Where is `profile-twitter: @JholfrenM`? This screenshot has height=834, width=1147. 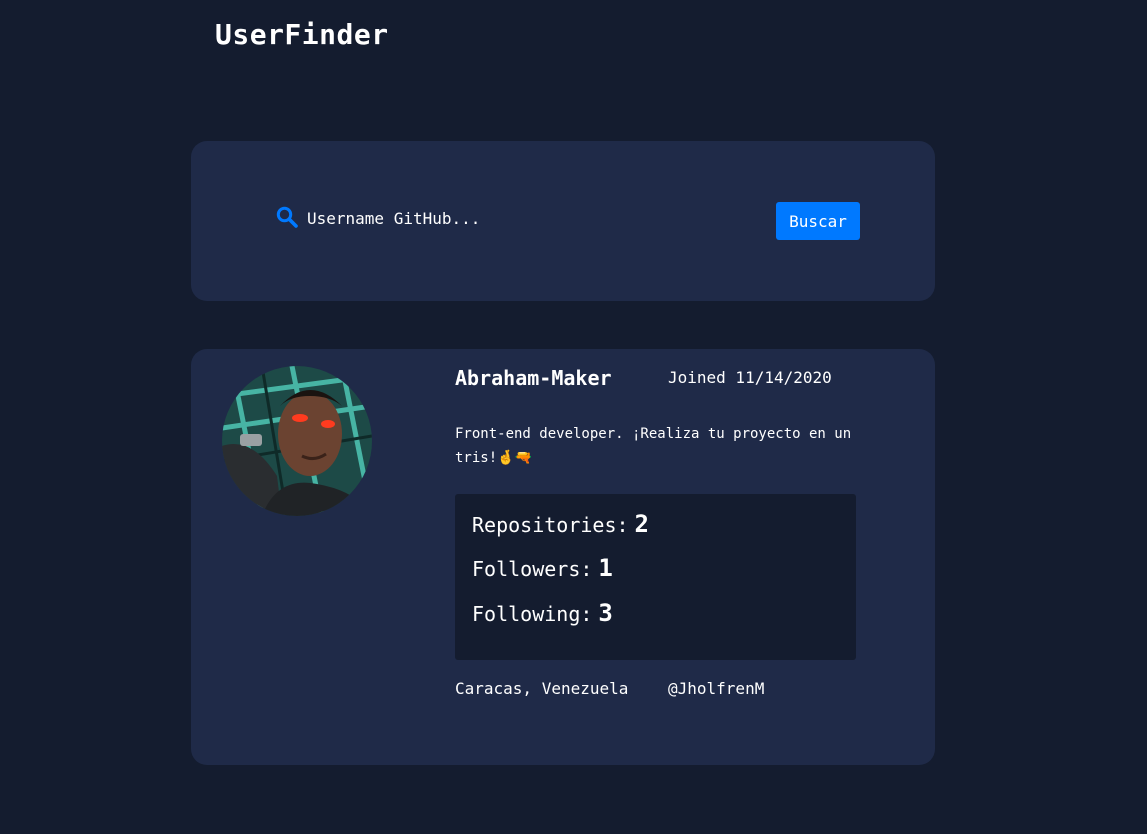 profile-twitter: @JholfrenM is located at coordinates (716, 688).